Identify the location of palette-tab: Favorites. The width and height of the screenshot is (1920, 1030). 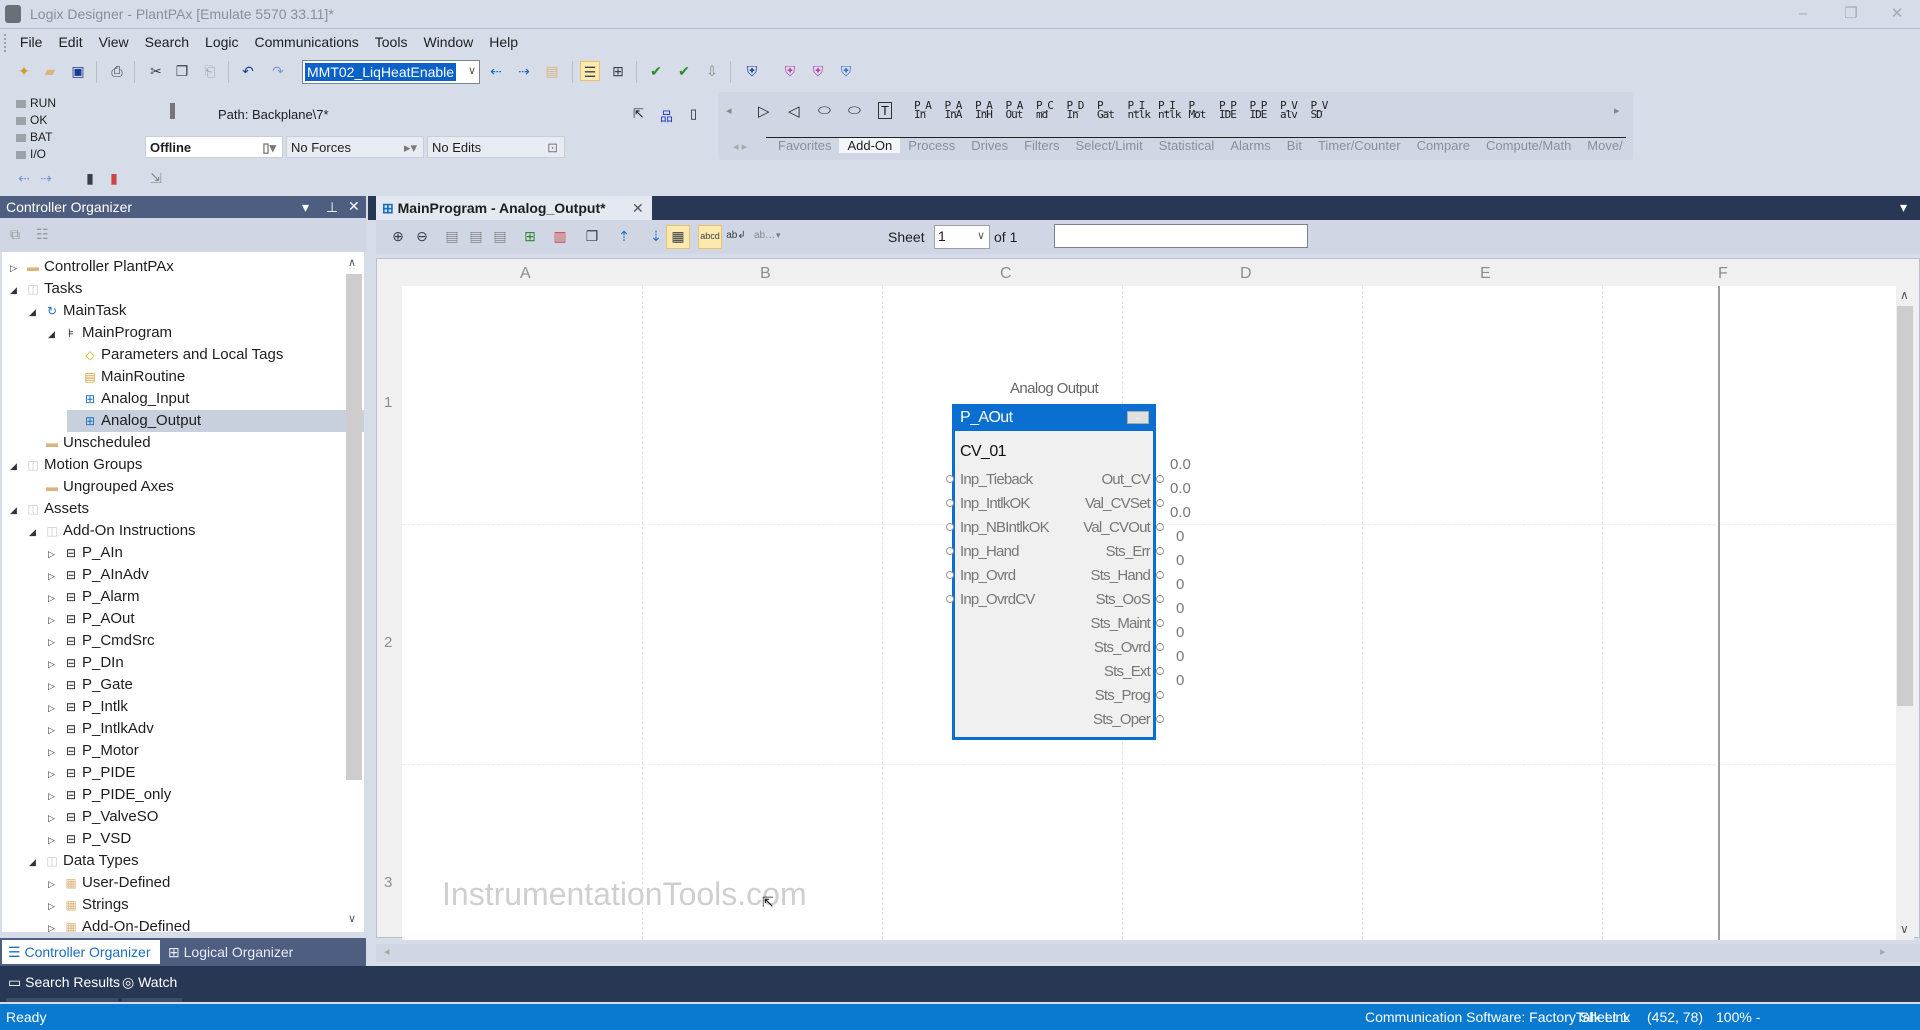
(804, 145).